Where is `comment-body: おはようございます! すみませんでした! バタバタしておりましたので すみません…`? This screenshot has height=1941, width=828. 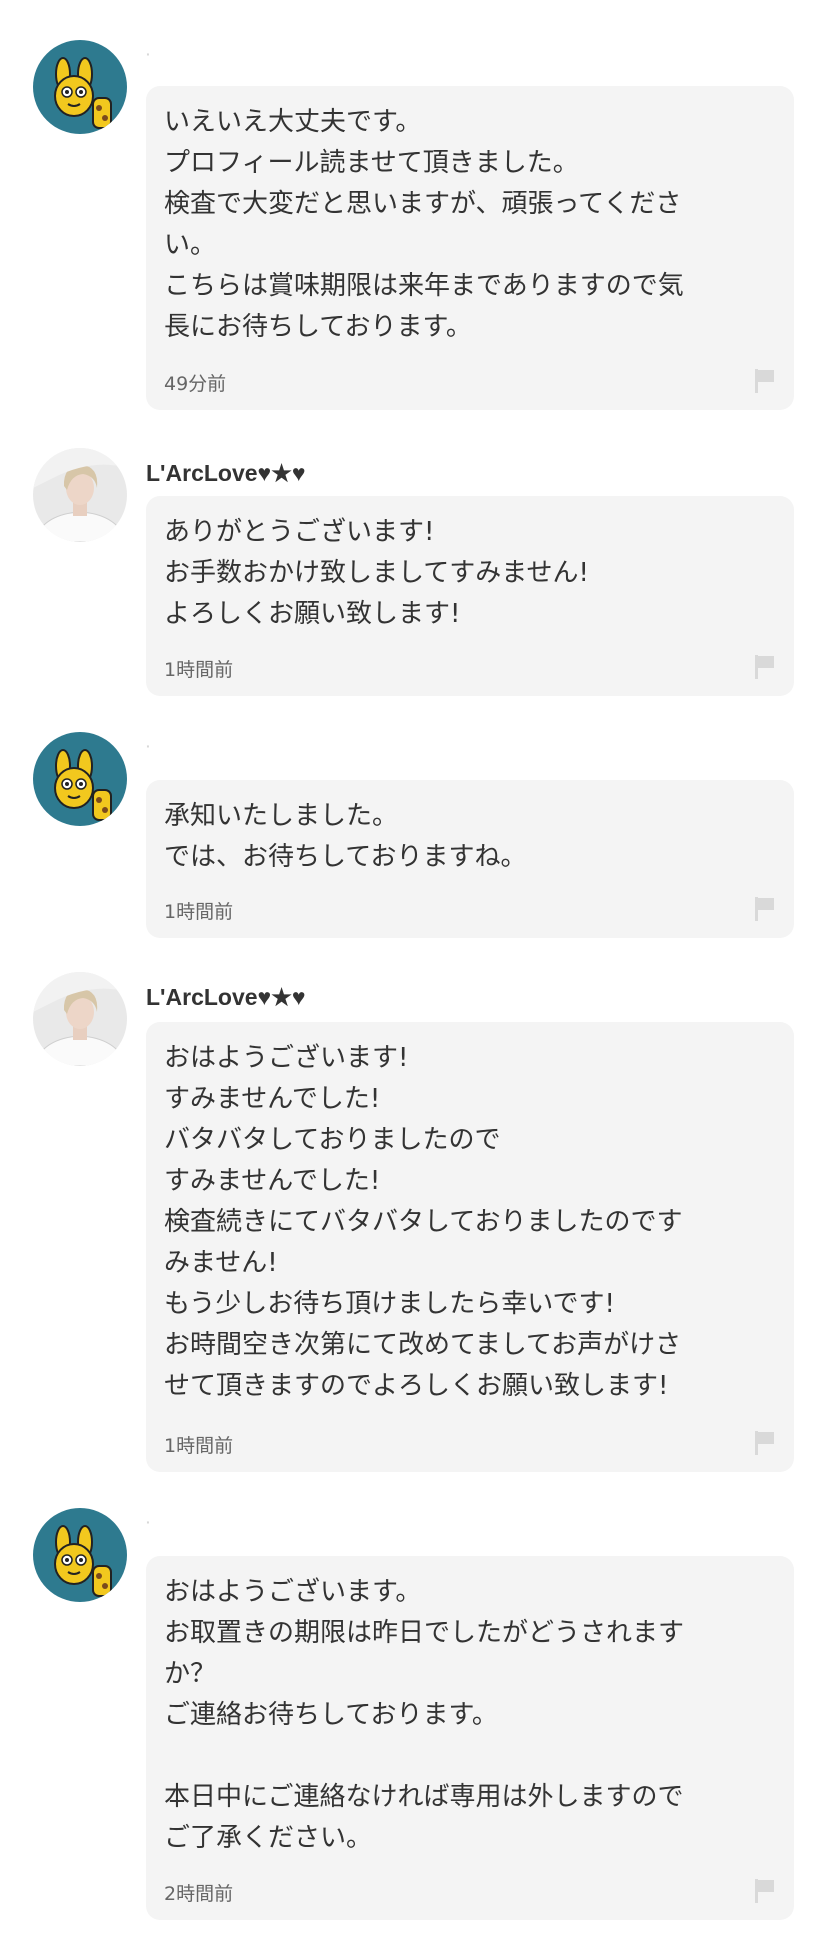
comment-body: おはようございます! すみませんでした! バタバタしておりましたので すみません… is located at coordinates (423, 1222).